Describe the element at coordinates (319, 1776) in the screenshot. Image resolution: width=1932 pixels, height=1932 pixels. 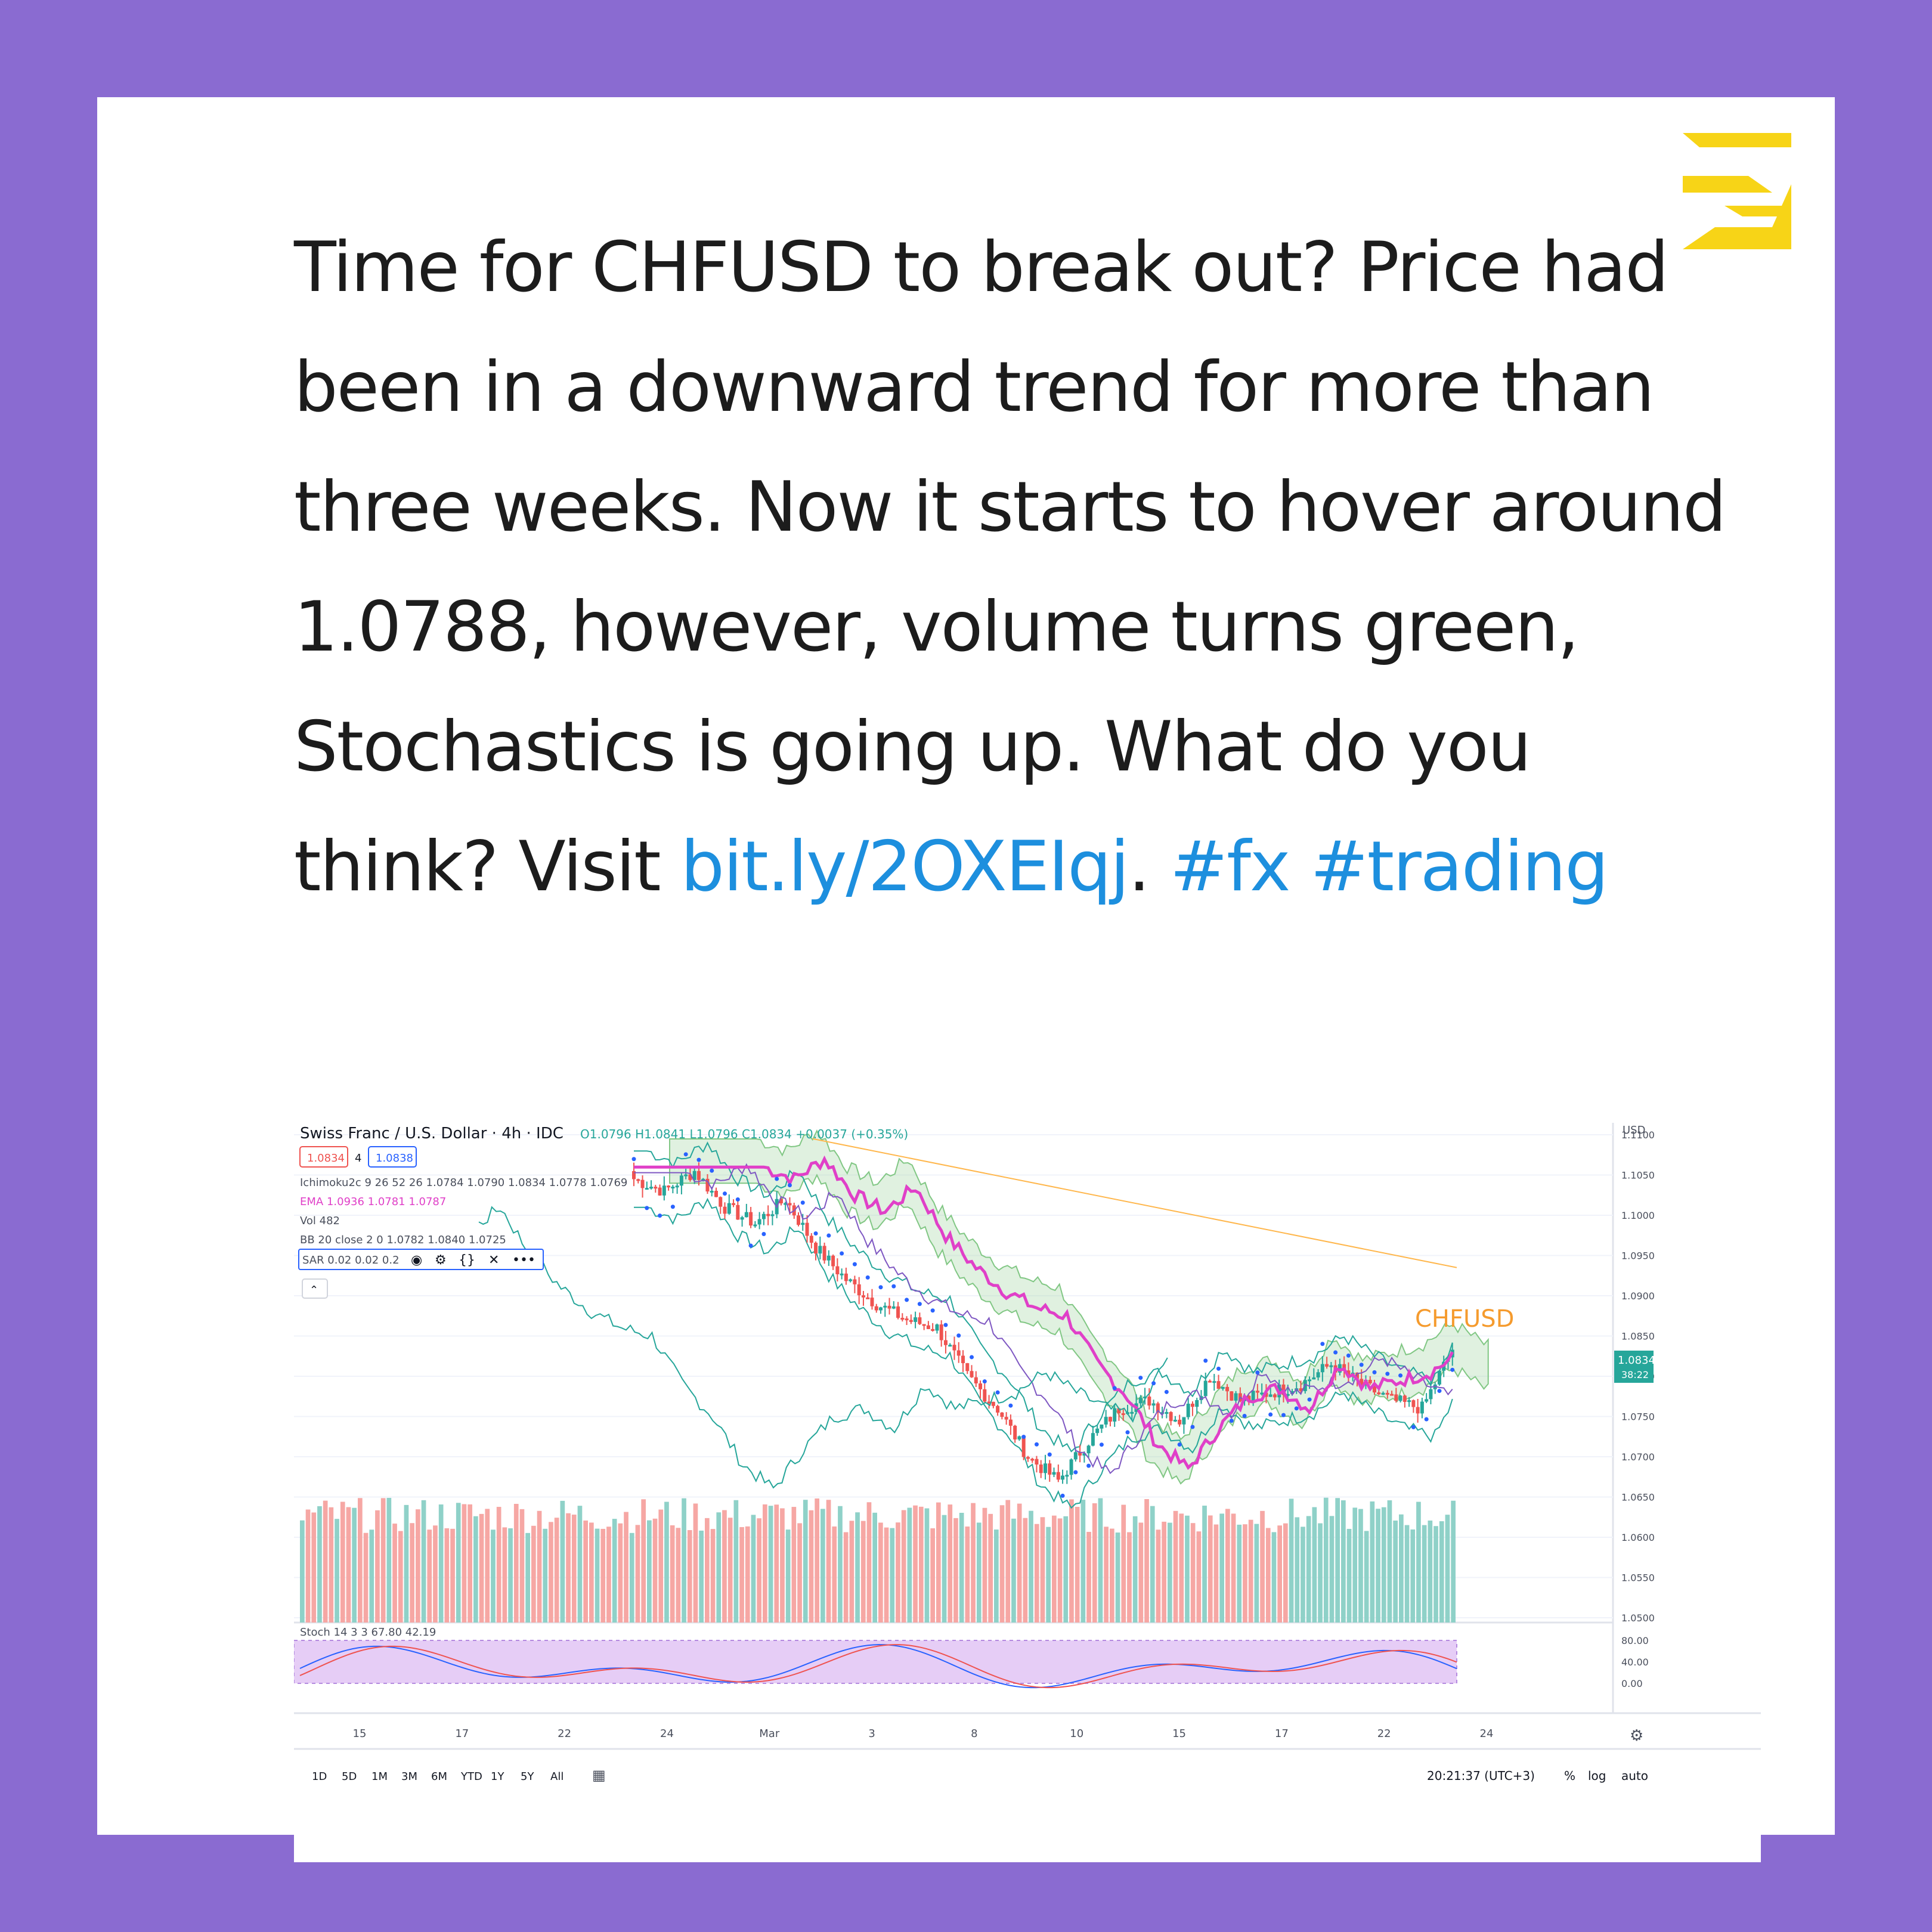
I see `range-button: 1D` at that location.